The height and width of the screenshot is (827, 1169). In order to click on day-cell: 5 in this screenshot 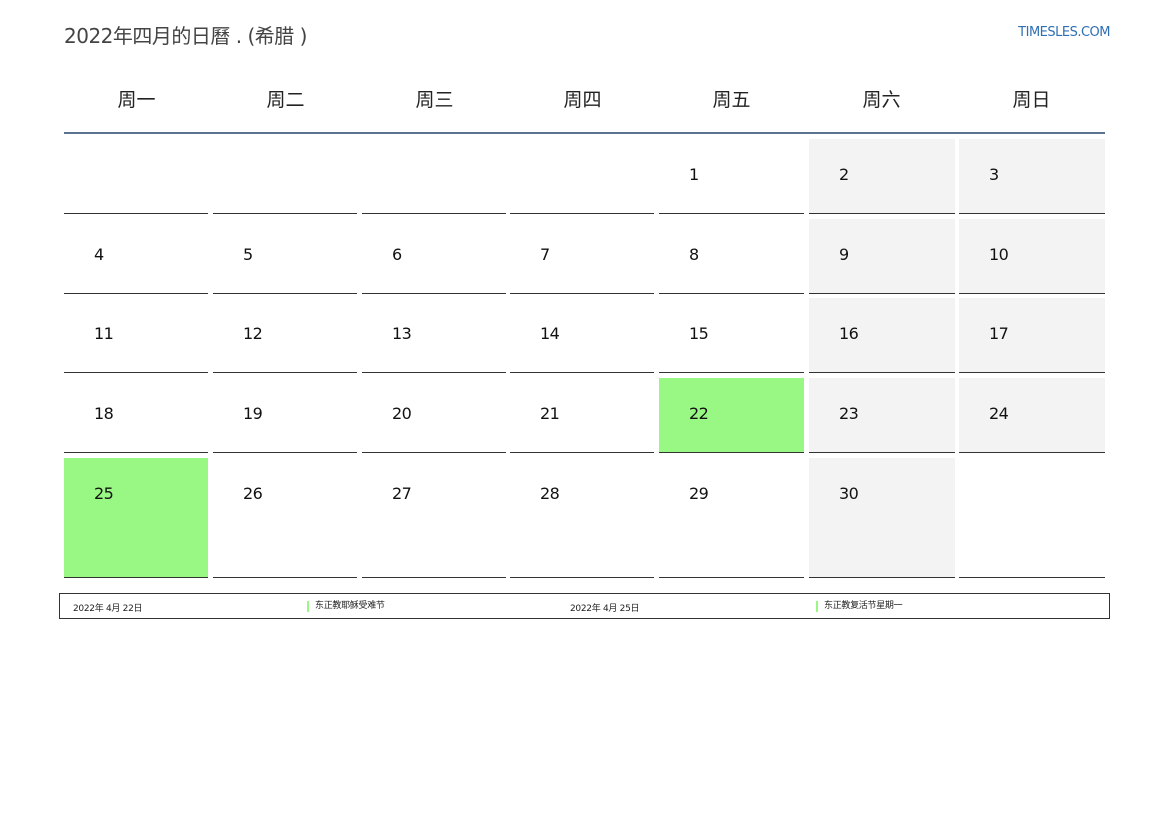, I will do `click(285, 256)`.